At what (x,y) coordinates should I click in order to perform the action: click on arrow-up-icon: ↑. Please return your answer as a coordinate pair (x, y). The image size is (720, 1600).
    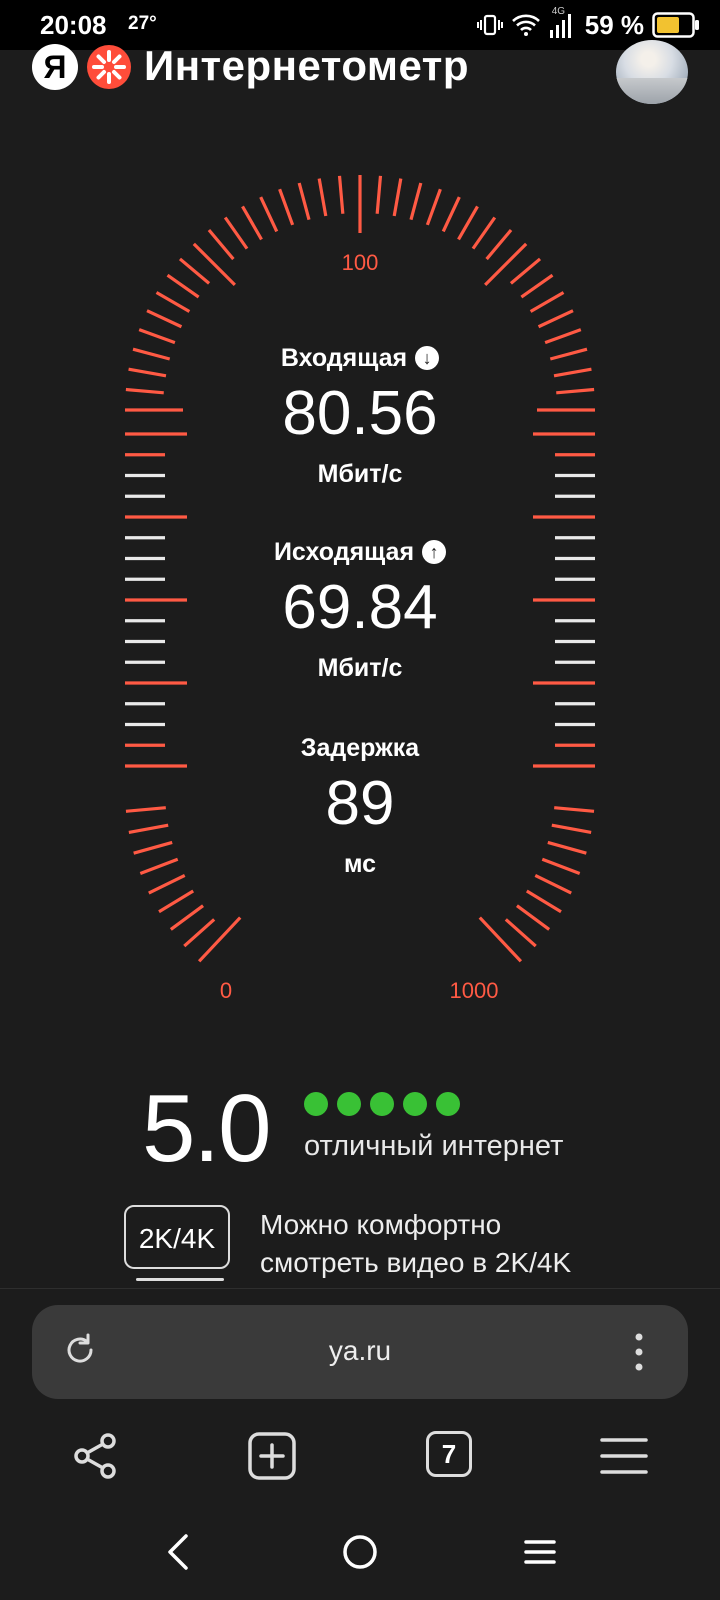
    Looking at the image, I should click on (434, 552).